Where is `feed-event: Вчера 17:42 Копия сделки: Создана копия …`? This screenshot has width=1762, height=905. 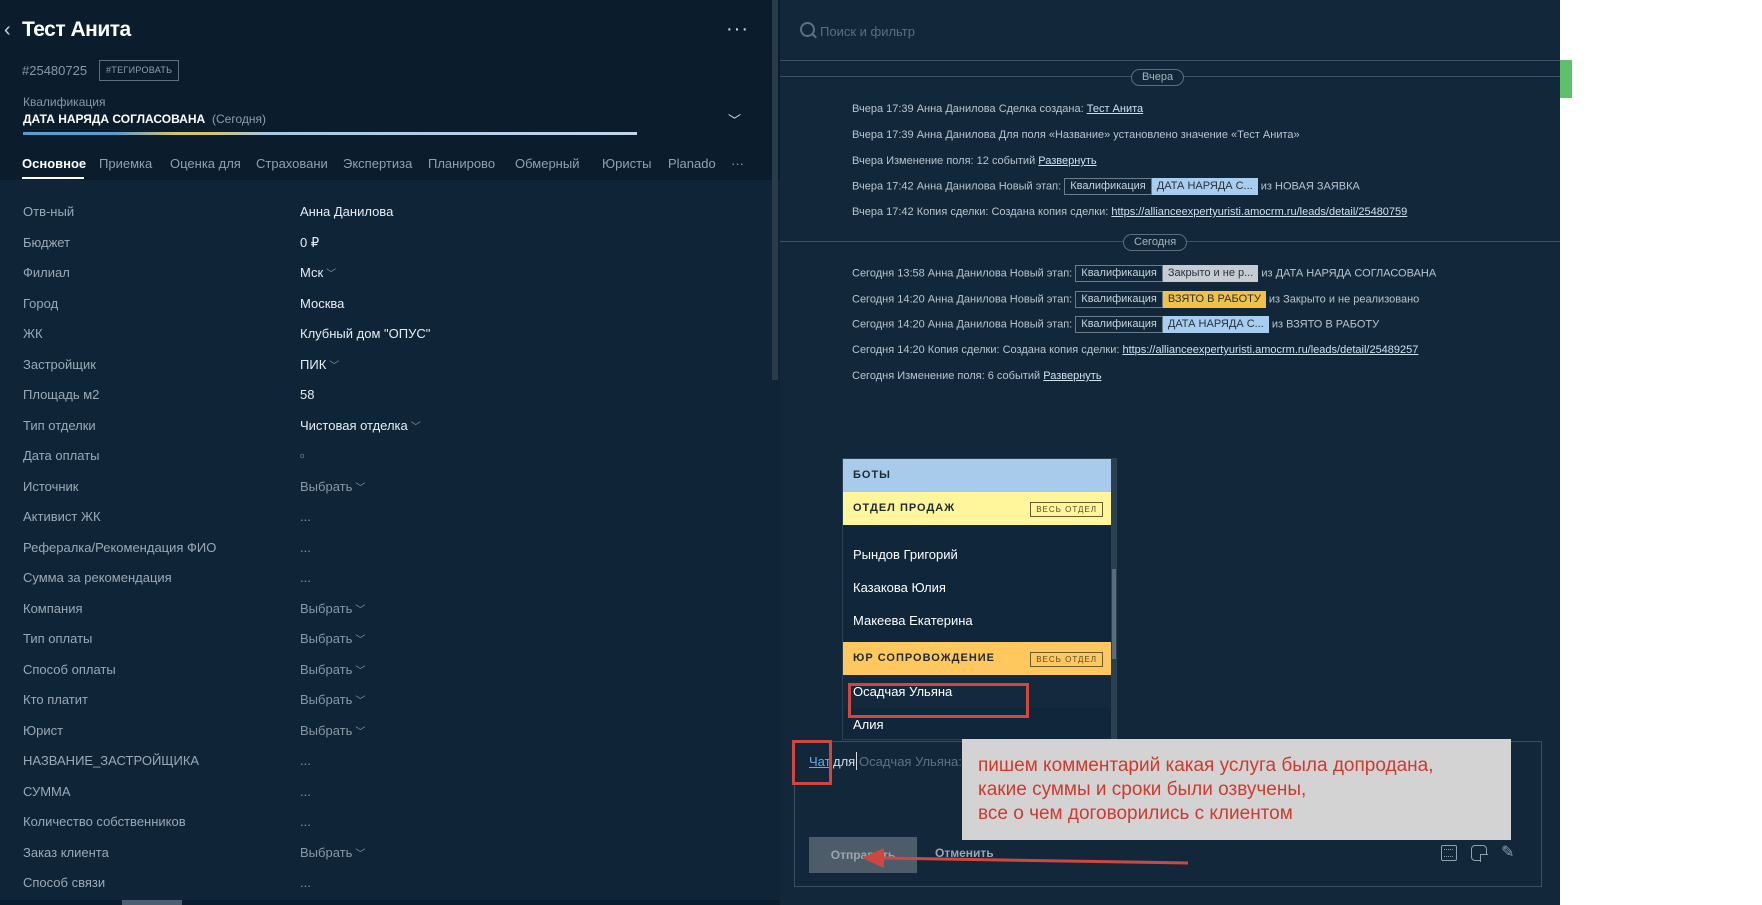
feed-event: Вчера 17:42 Копия сделки: Создана копия … is located at coordinates (1130, 212).